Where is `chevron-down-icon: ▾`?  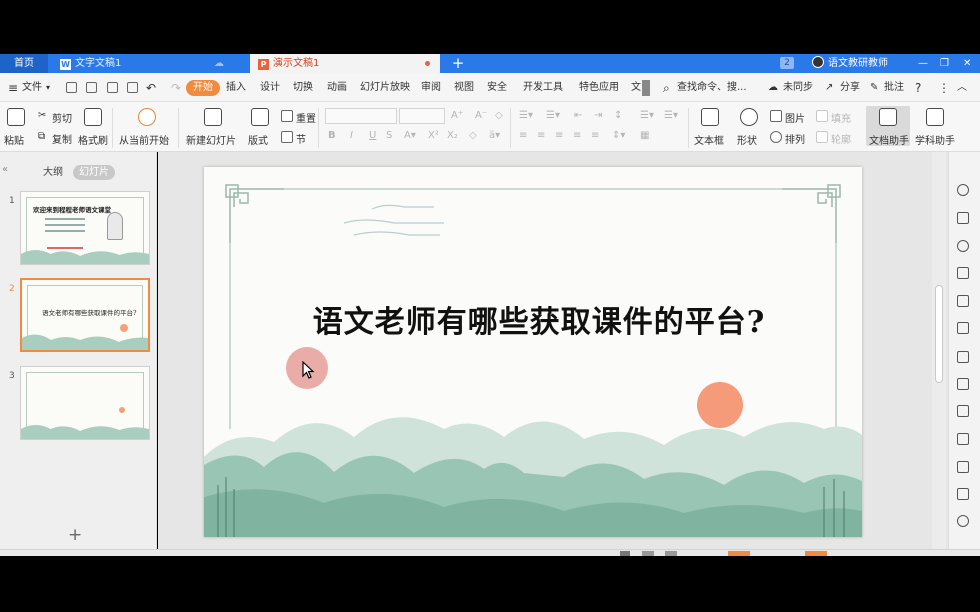
chevron-down-icon: ▾ is located at coordinates (48, 88).